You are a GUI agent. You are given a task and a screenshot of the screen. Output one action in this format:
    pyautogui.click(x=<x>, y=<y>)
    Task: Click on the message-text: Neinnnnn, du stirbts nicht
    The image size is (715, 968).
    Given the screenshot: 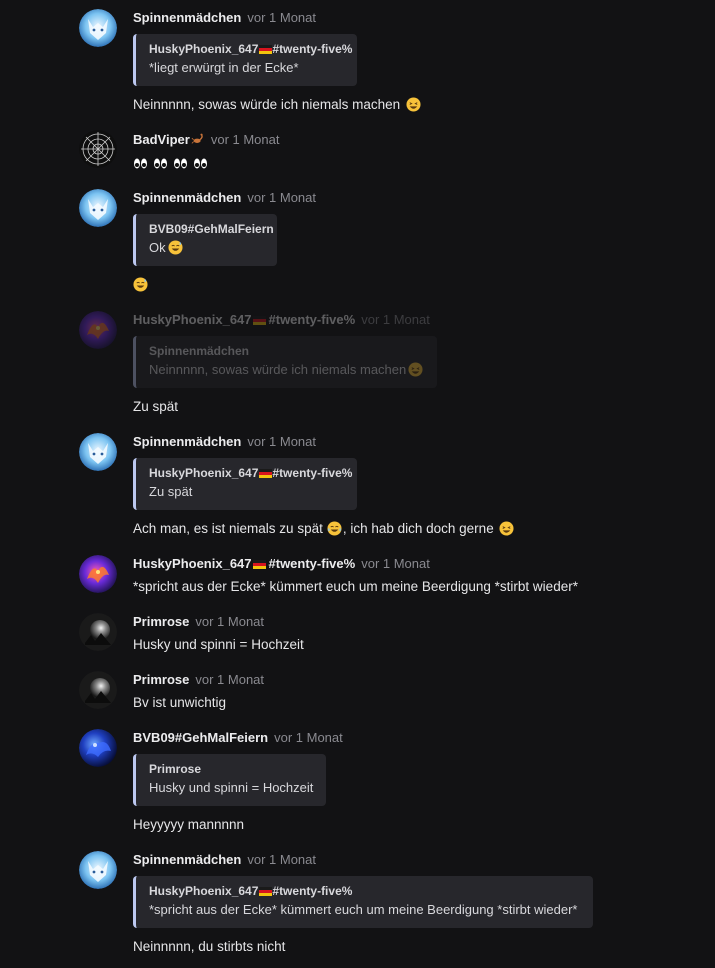 What is the action you would take?
    pyautogui.click(x=209, y=946)
    